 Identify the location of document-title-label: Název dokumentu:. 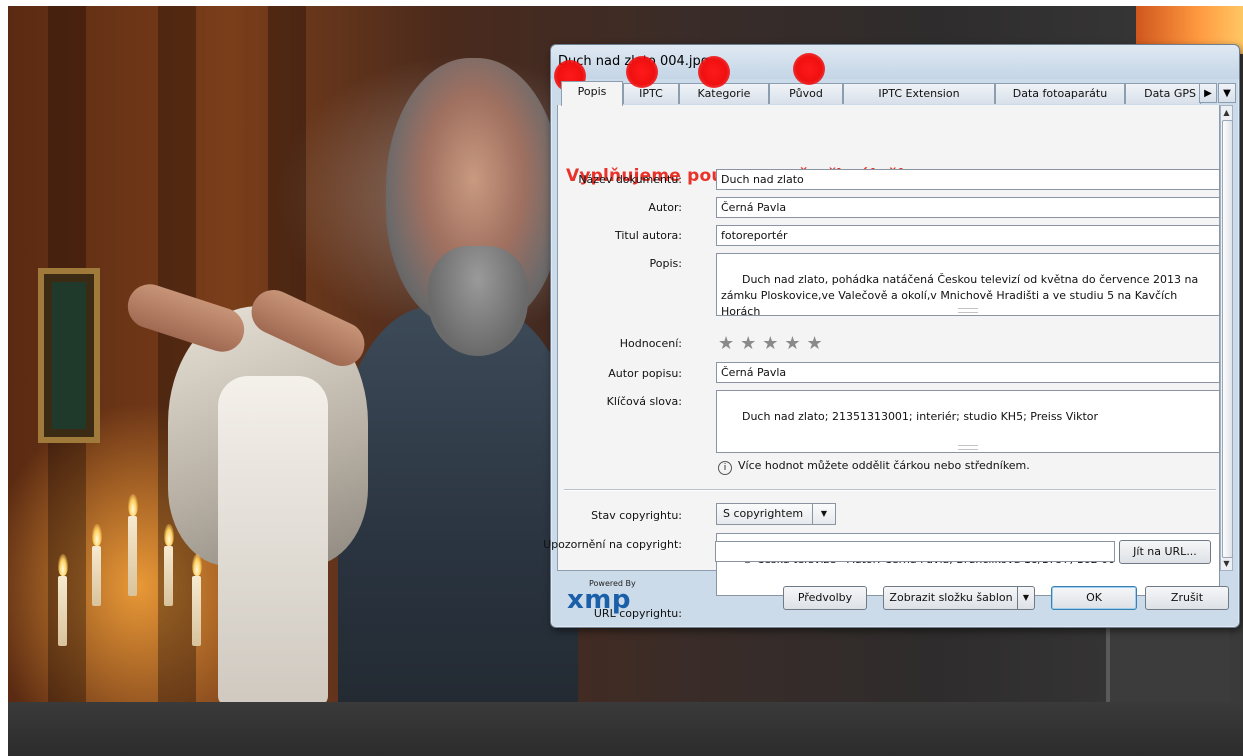
(630, 179).